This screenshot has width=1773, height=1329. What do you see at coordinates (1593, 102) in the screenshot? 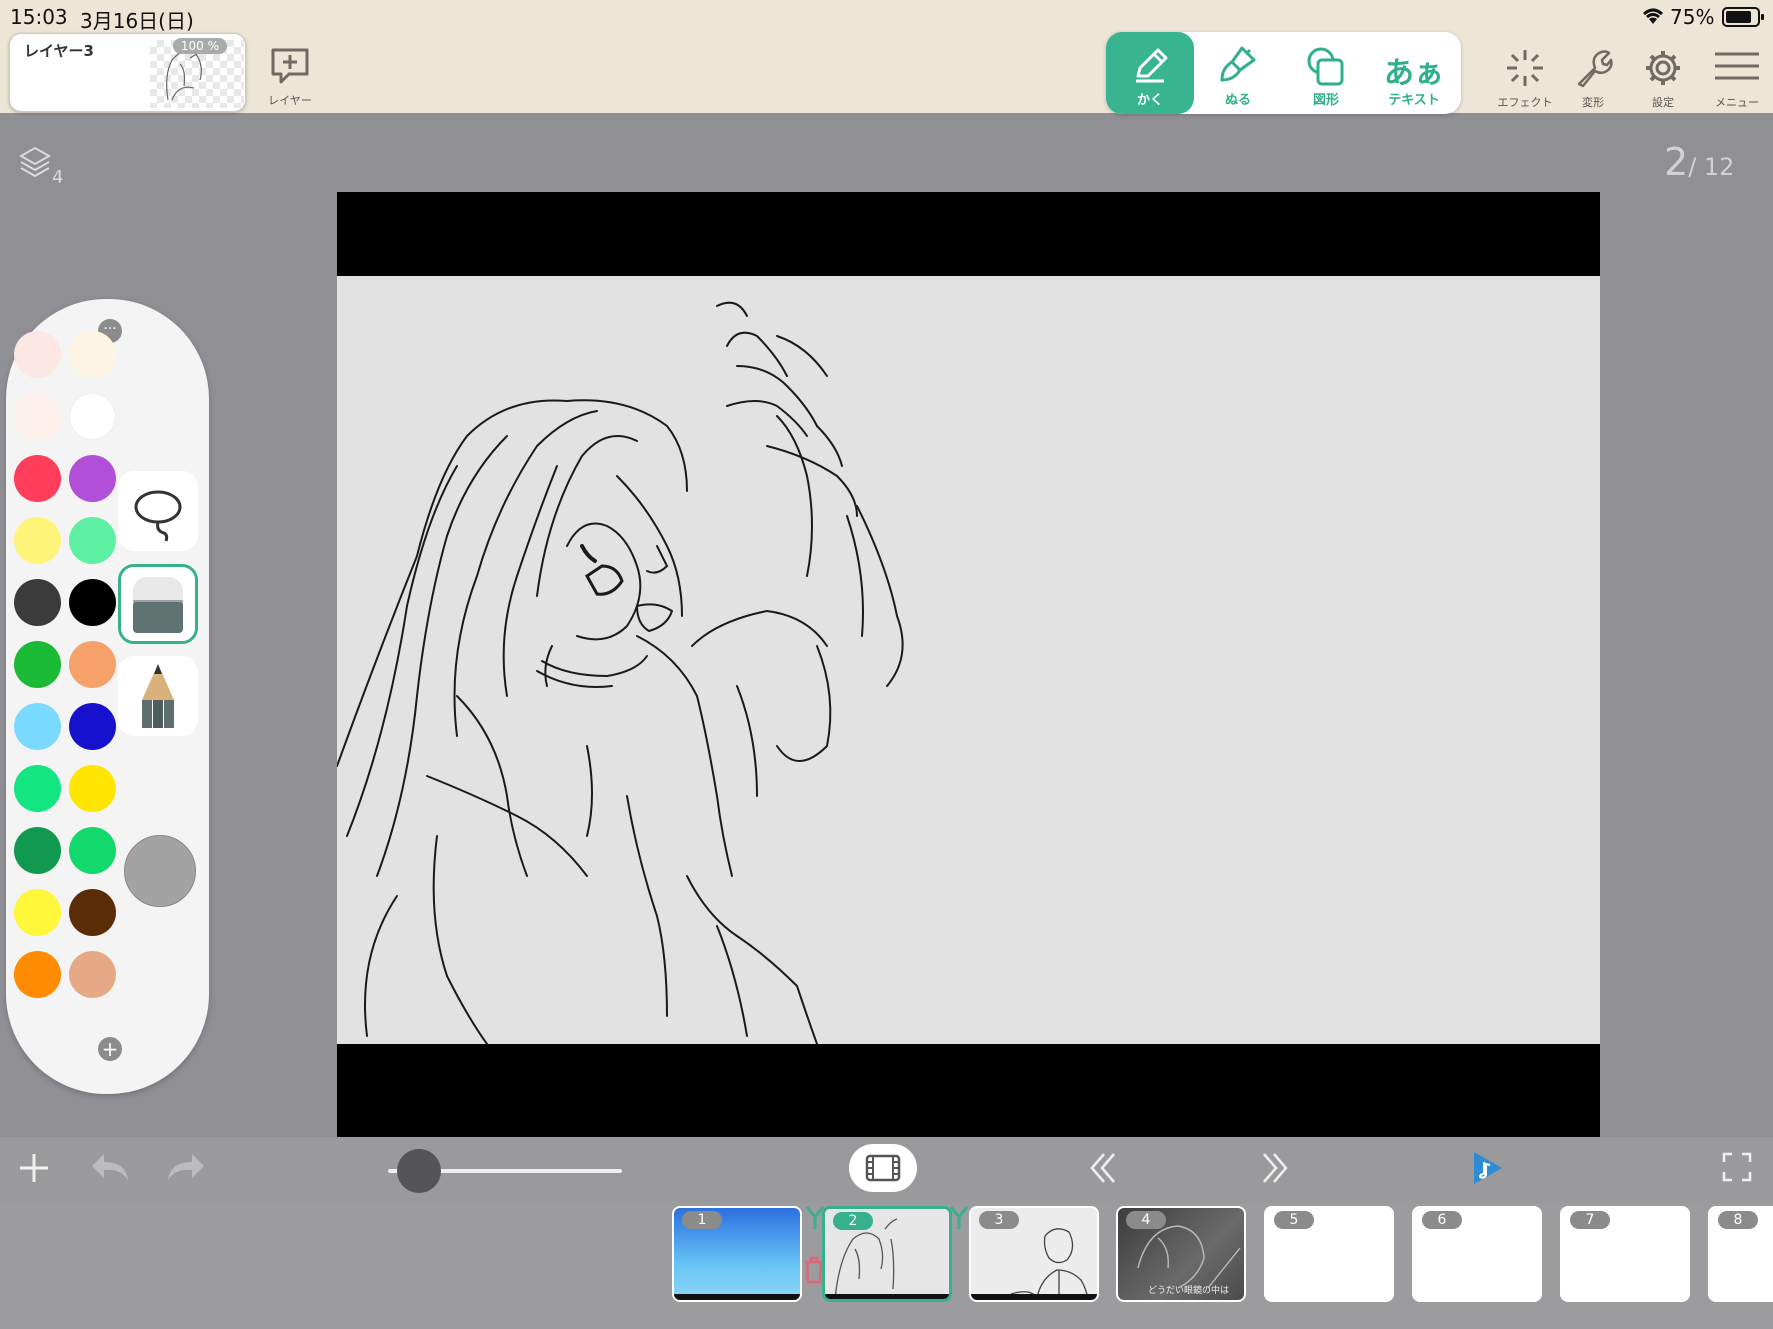
I see `transform-label: 変形` at bounding box center [1593, 102].